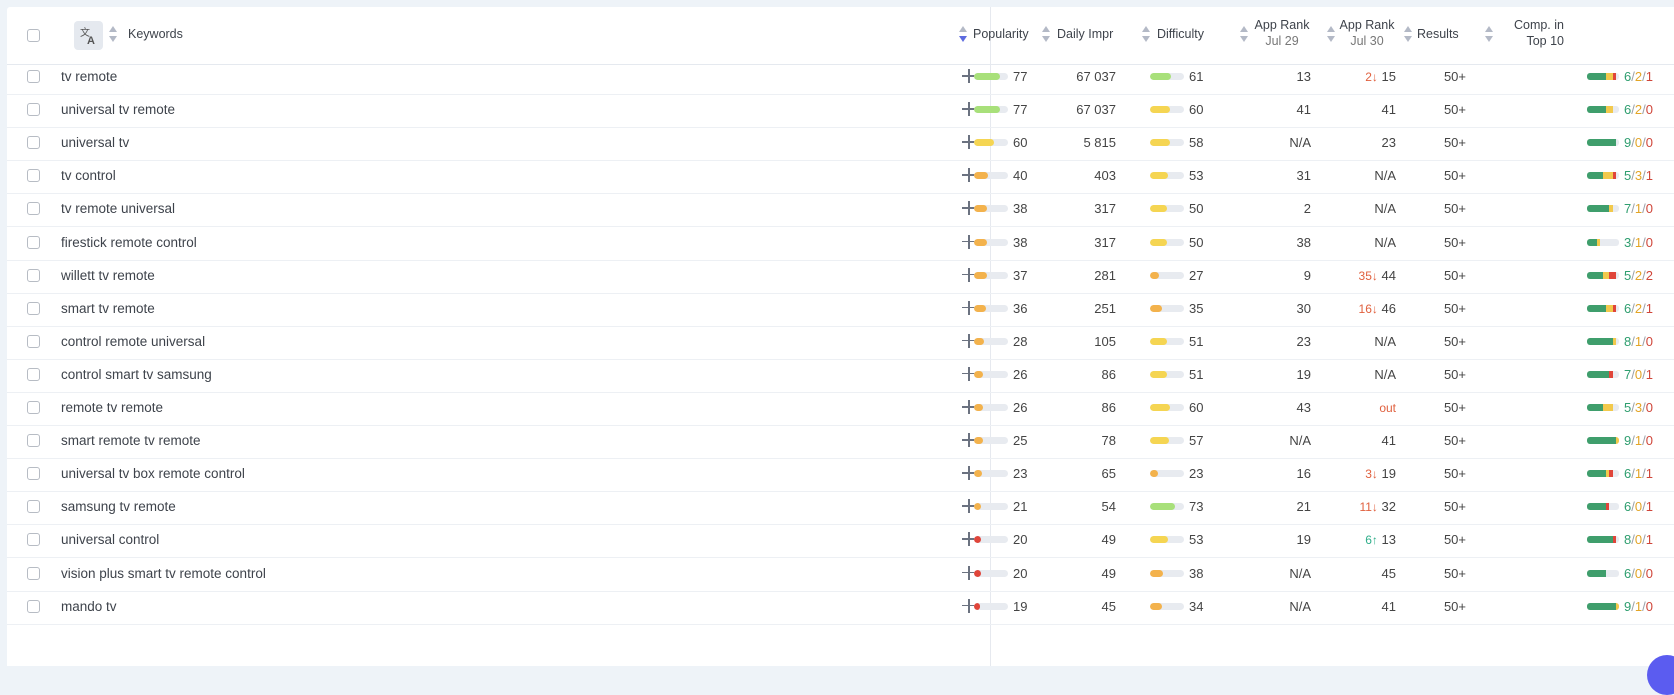 Image resolution: width=1674 pixels, height=695 pixels. Describe the element at coordinates (89, 76) in the screenshot. I see `keyword-text: tv remote` at that location.